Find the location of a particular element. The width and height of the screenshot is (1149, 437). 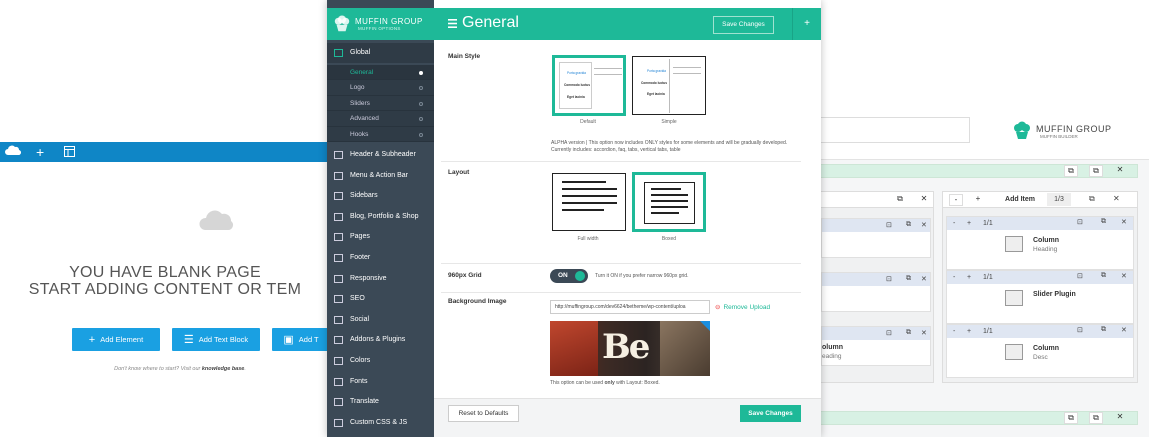

add-template-button: ▣ Add T is located at coordinates (301, 339).